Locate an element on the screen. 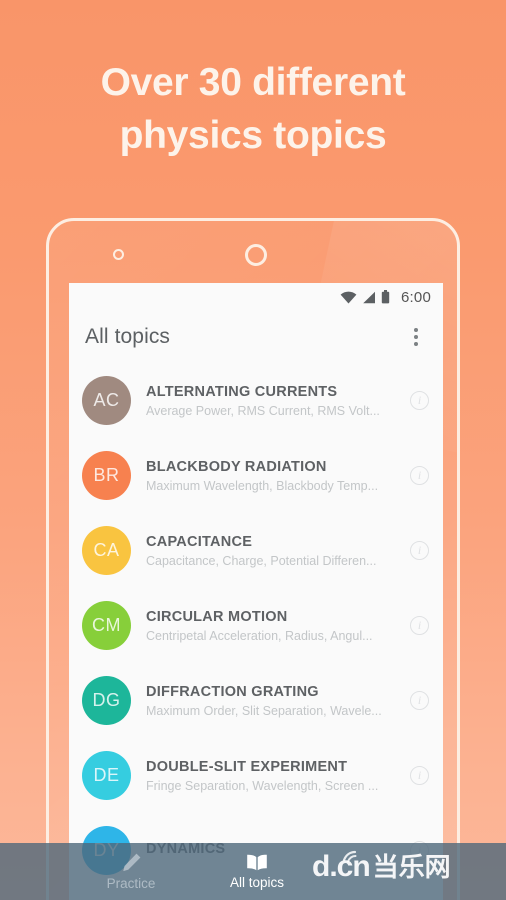 Image resolution: width=506 pixels, height=900 pixels. avatar: DE is located at coordinates (106, 775).